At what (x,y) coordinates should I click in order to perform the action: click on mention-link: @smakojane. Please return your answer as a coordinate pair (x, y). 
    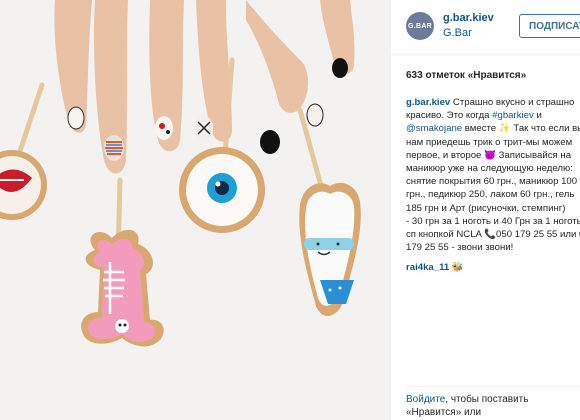
    Looking at the image, I should click on (434, 128).